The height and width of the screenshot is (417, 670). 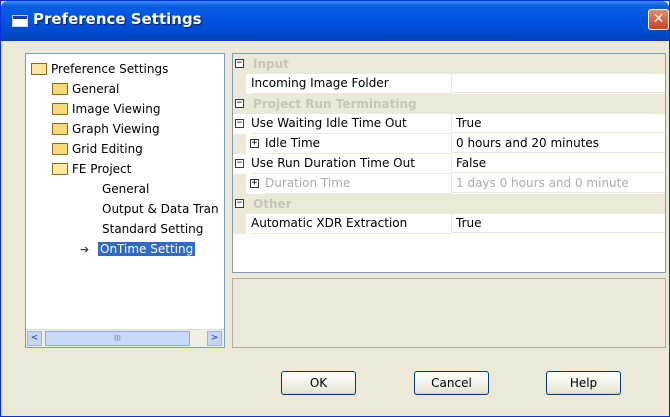 I want to click on tree-item-label: Grid Editing, so click(x=107, y=149).